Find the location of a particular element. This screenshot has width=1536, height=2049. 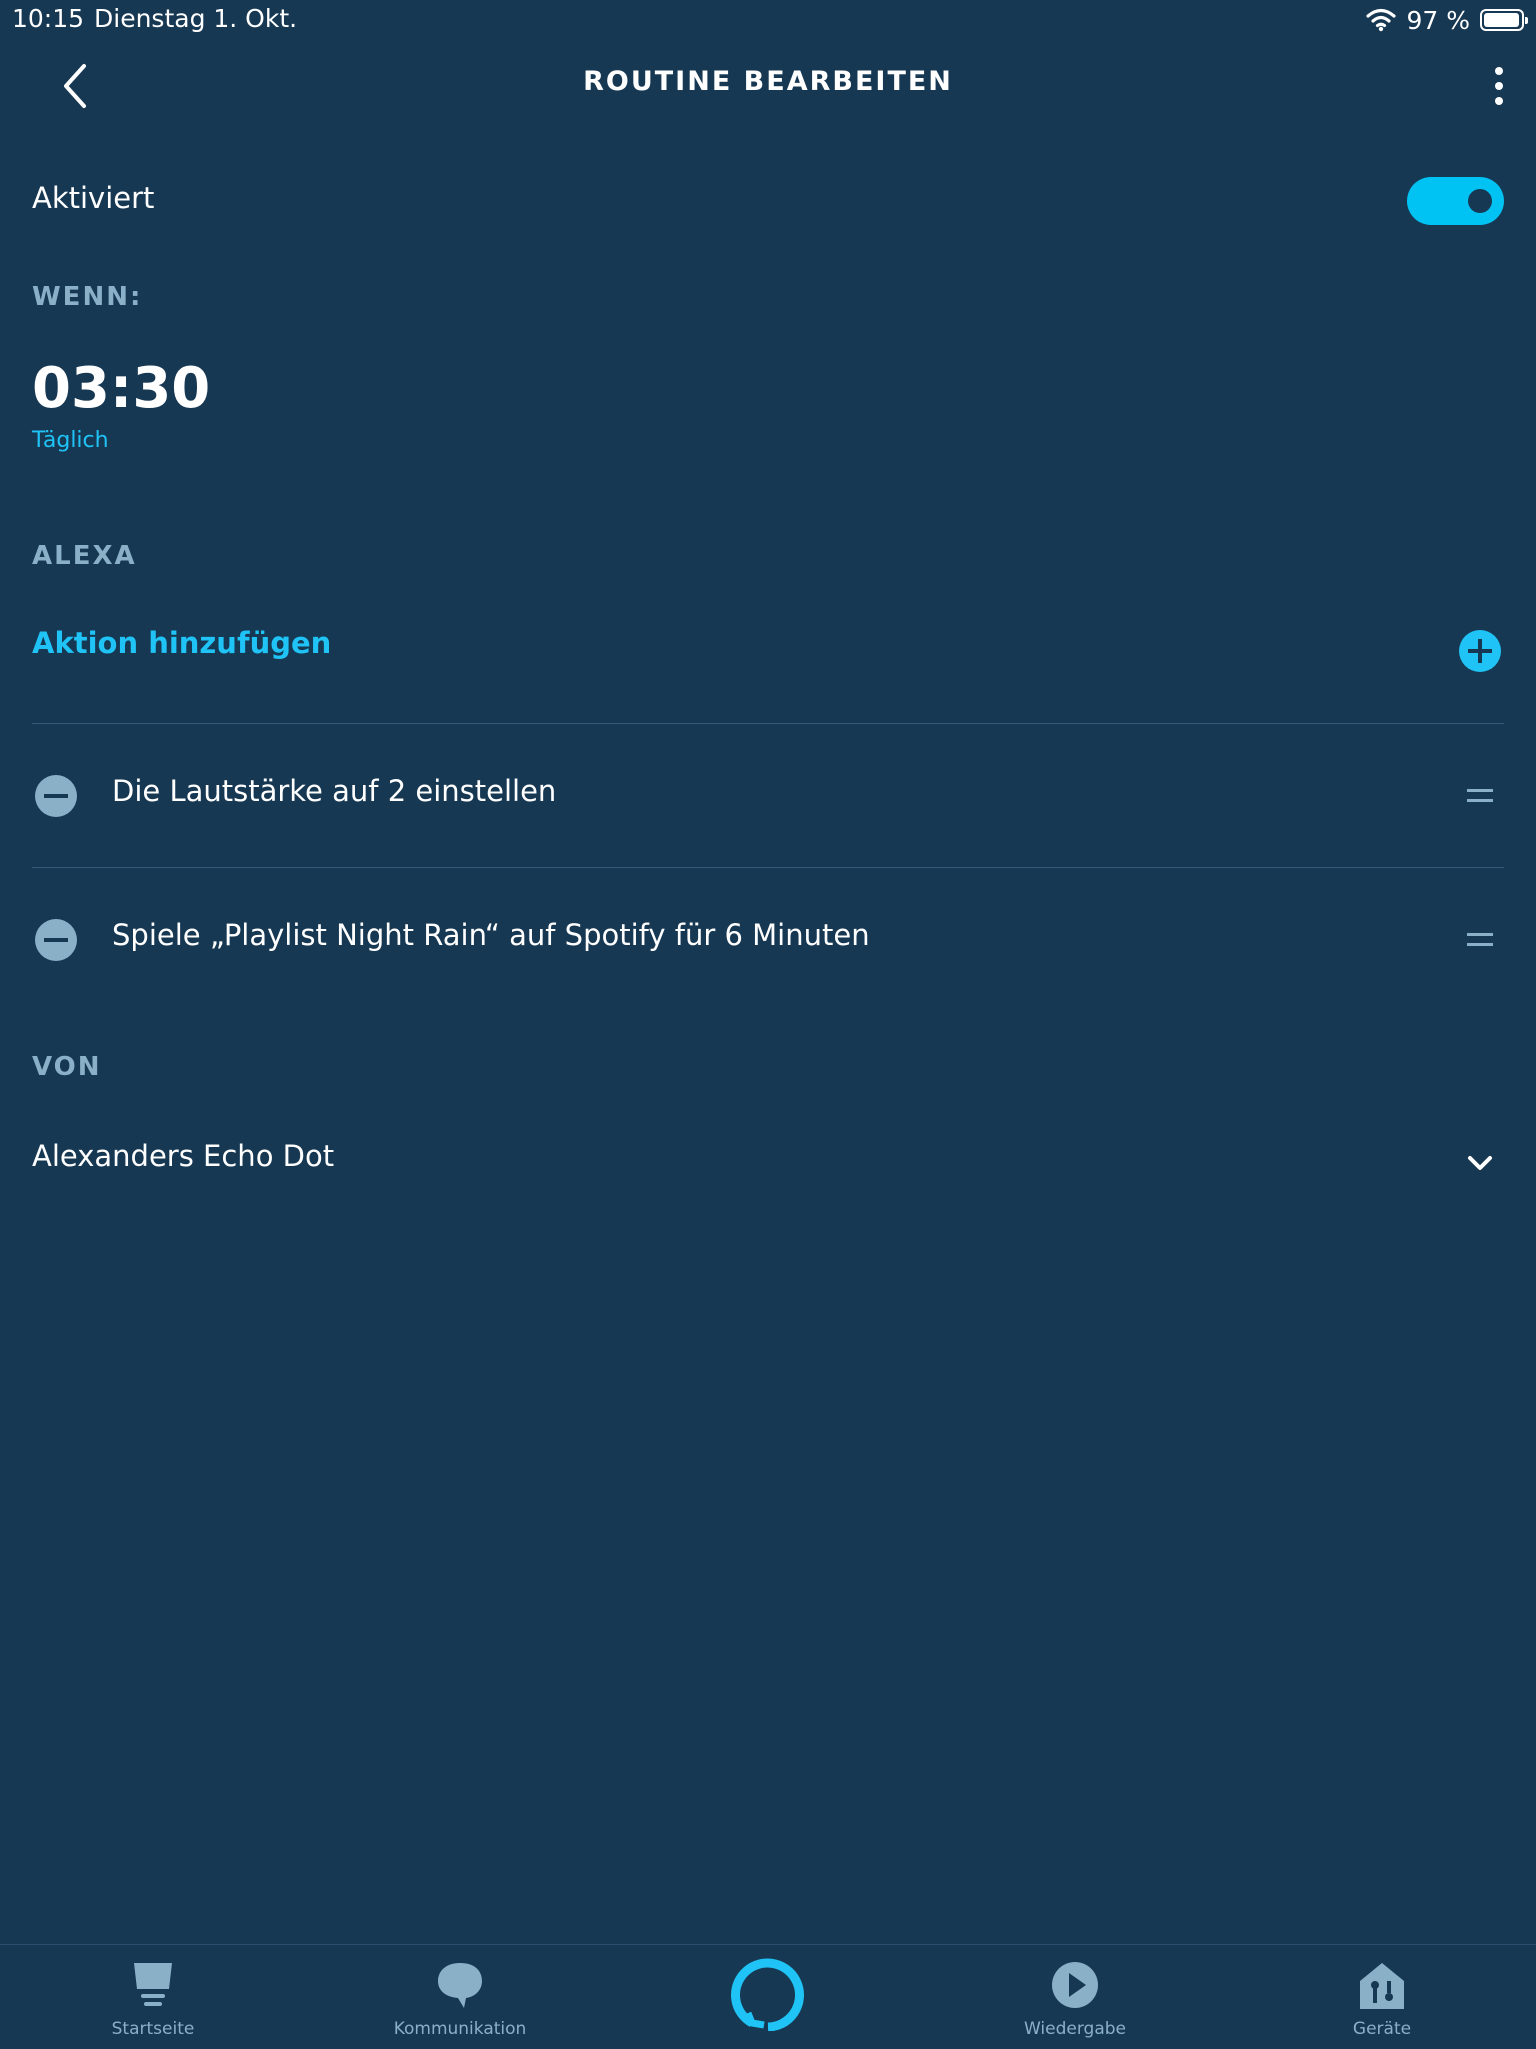

more-vertical-icon is located at coordinates (1499, 71).